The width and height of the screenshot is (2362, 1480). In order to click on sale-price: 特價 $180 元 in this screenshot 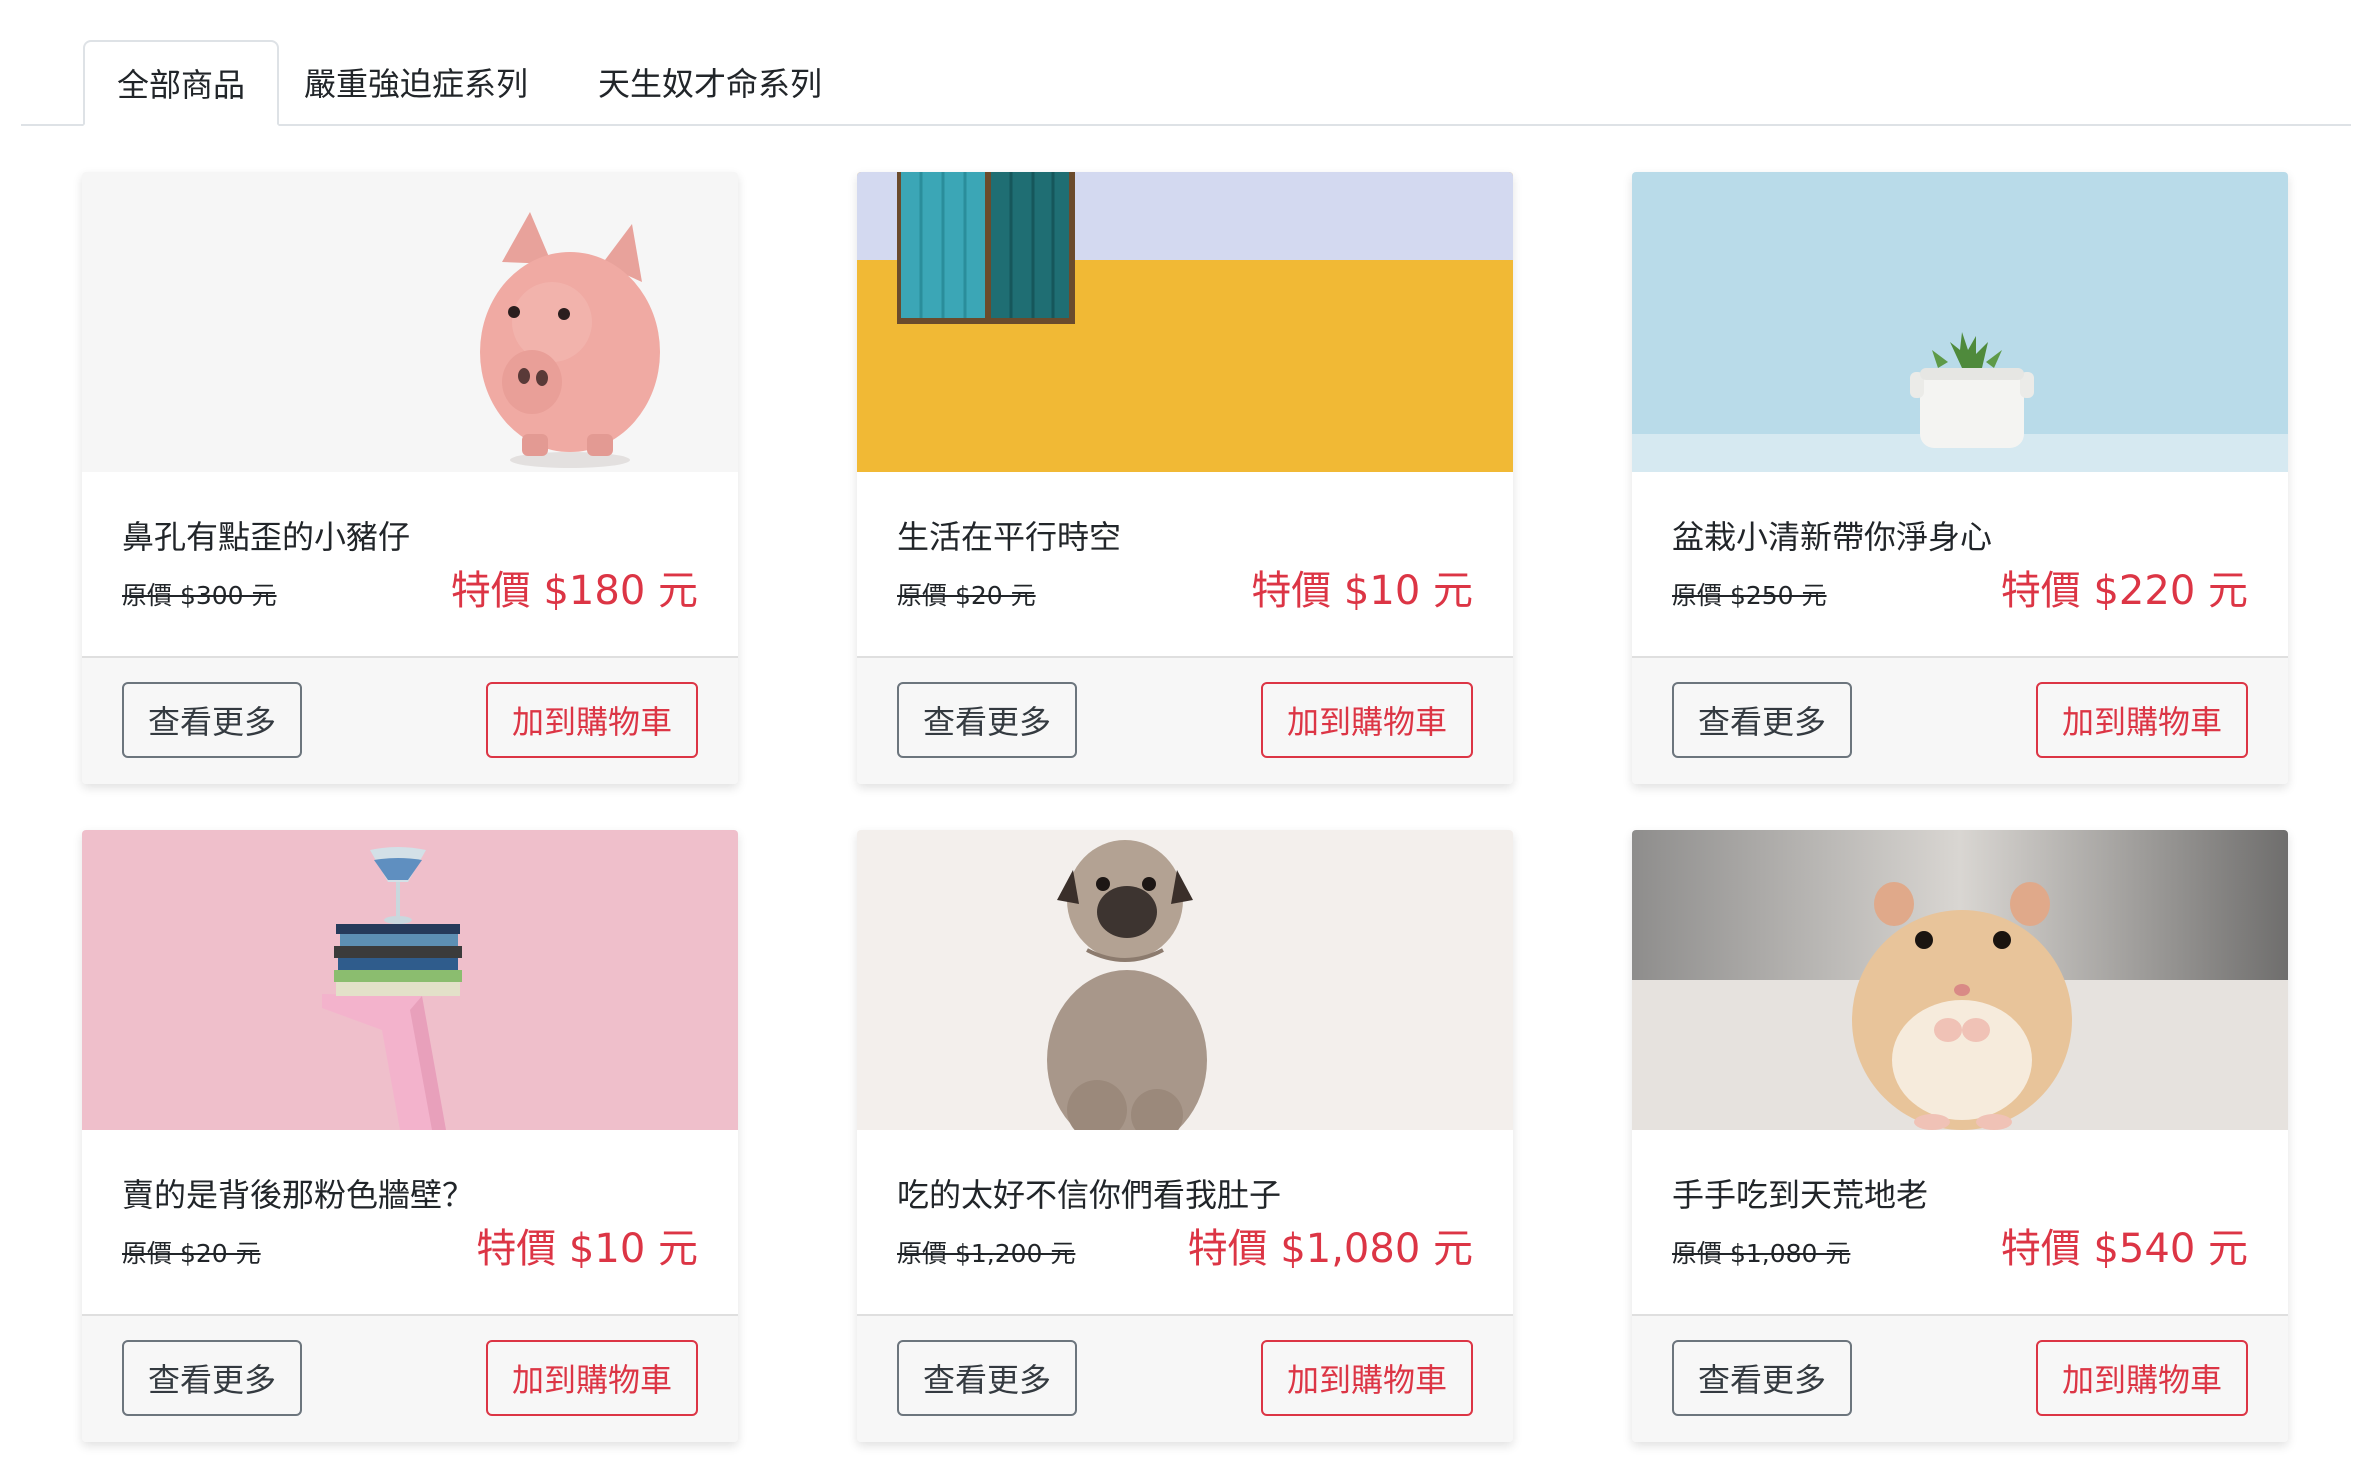, I will do `click(574, 591)`.